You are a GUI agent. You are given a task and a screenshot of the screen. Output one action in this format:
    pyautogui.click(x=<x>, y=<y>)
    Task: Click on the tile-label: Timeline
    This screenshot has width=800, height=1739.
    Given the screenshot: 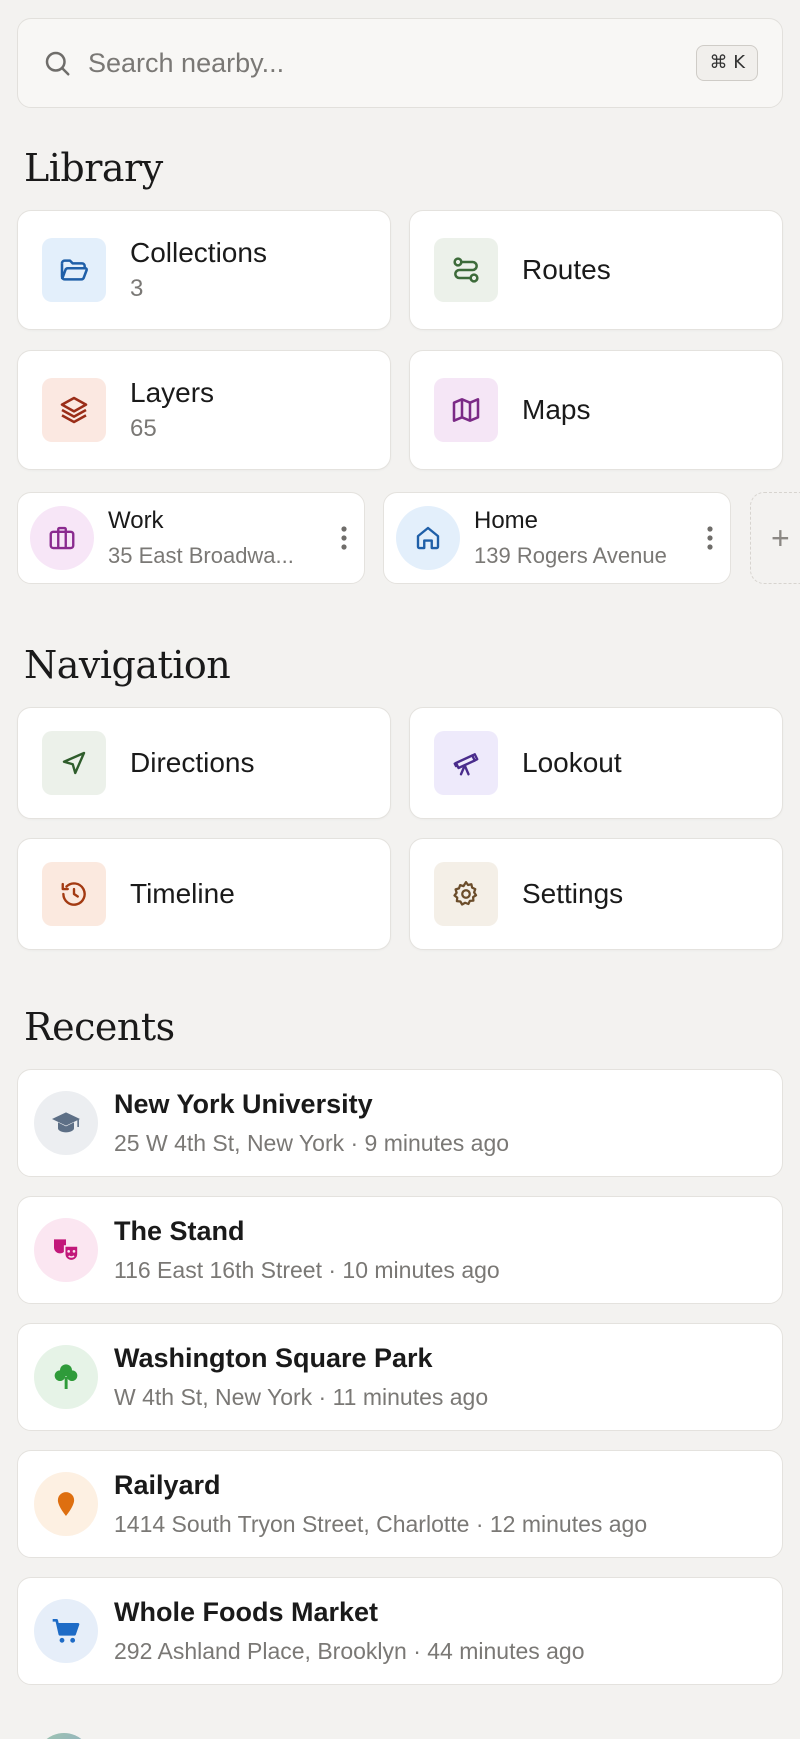 What is the action you would take?
    pyautogui.click(x=182, y=893)
    